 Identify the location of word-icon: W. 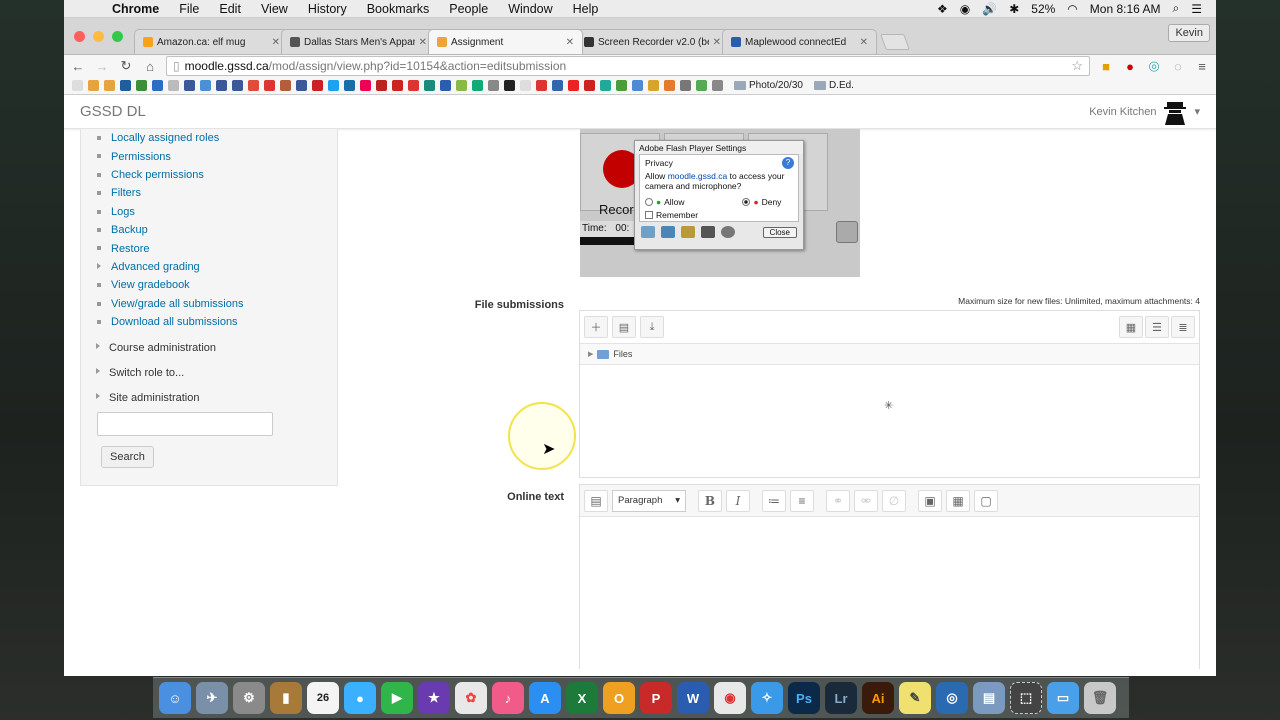
(693, 698).